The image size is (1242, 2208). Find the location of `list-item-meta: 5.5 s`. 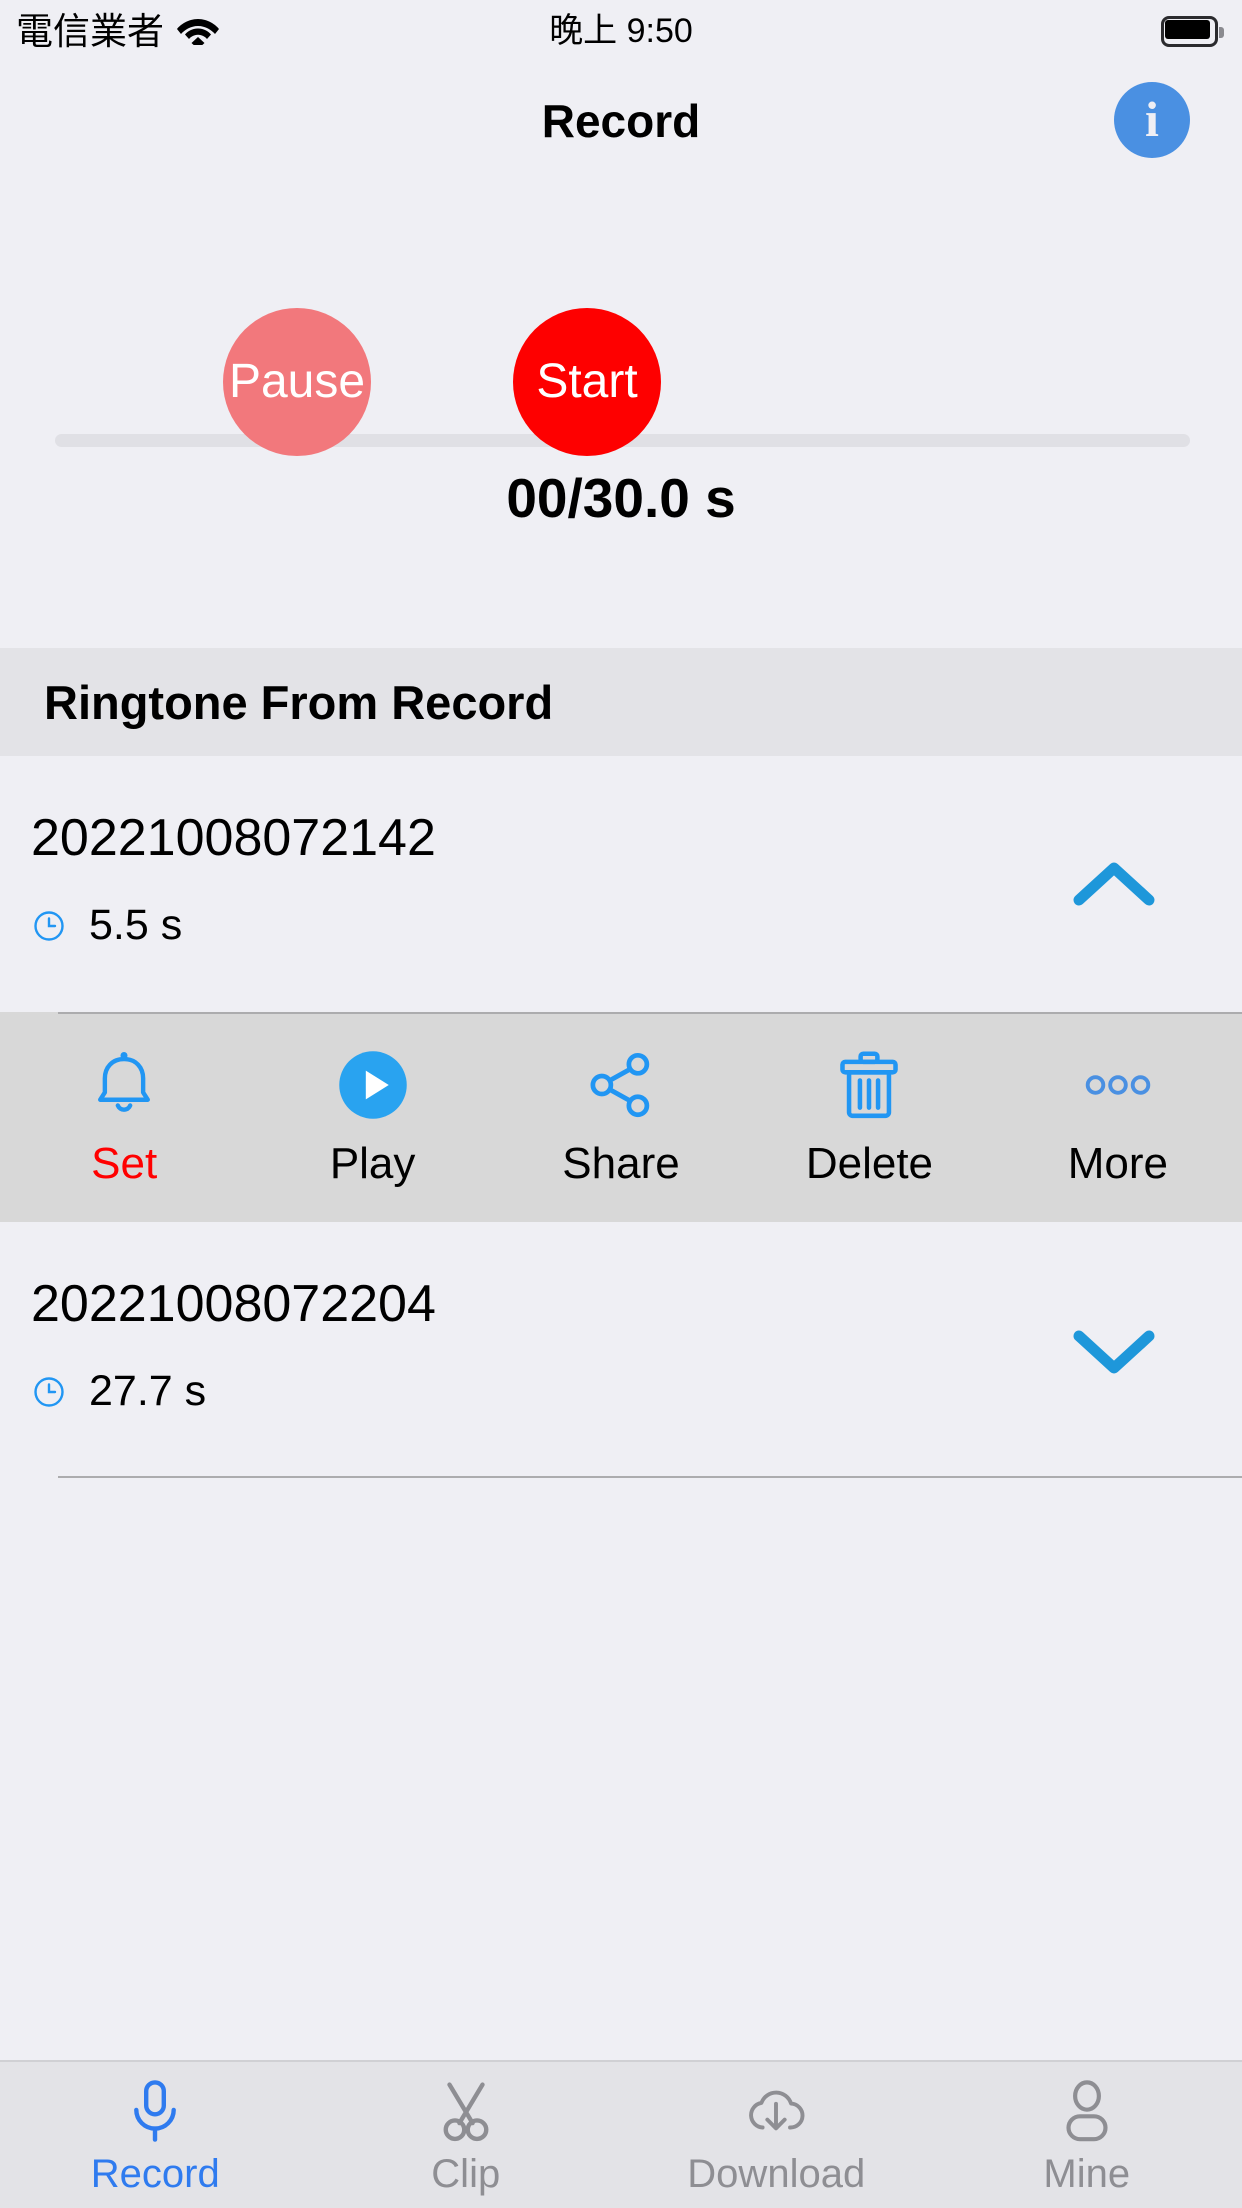

list-item-meta: 5.5 s is located at coordinates (106, 925).